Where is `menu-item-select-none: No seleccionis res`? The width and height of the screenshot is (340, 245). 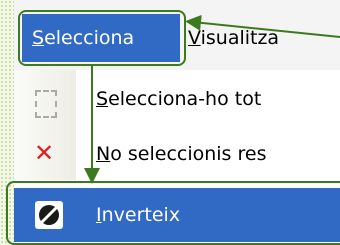 menu-item-select-none: No seleccionis res is located at coordinates (181, 154).